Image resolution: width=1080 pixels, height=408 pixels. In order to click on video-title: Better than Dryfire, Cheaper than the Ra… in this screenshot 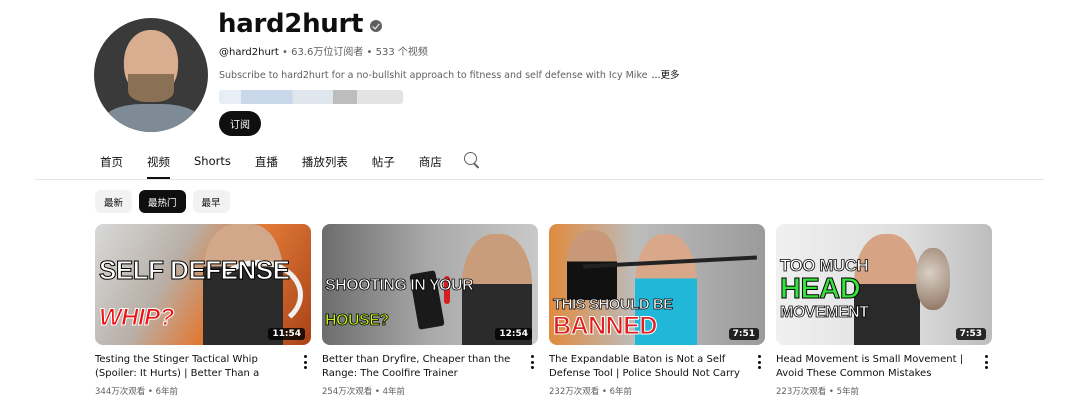, I will do `click(430, 367)`.